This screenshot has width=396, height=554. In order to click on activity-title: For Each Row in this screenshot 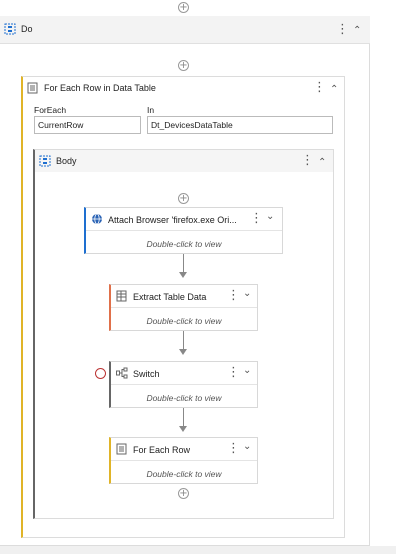, I will do `click(162, 450)`.